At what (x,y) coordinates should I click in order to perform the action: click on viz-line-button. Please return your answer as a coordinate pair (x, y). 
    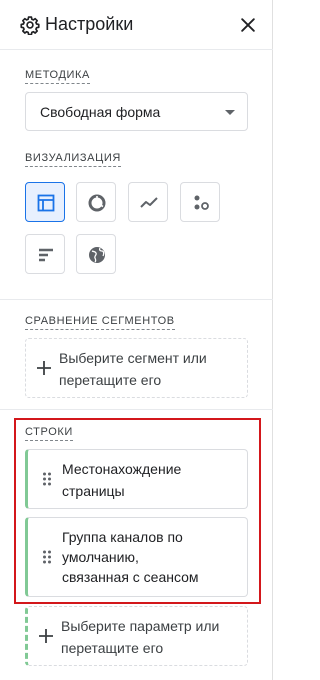
    Looking at the image, I should click on (148, 202).